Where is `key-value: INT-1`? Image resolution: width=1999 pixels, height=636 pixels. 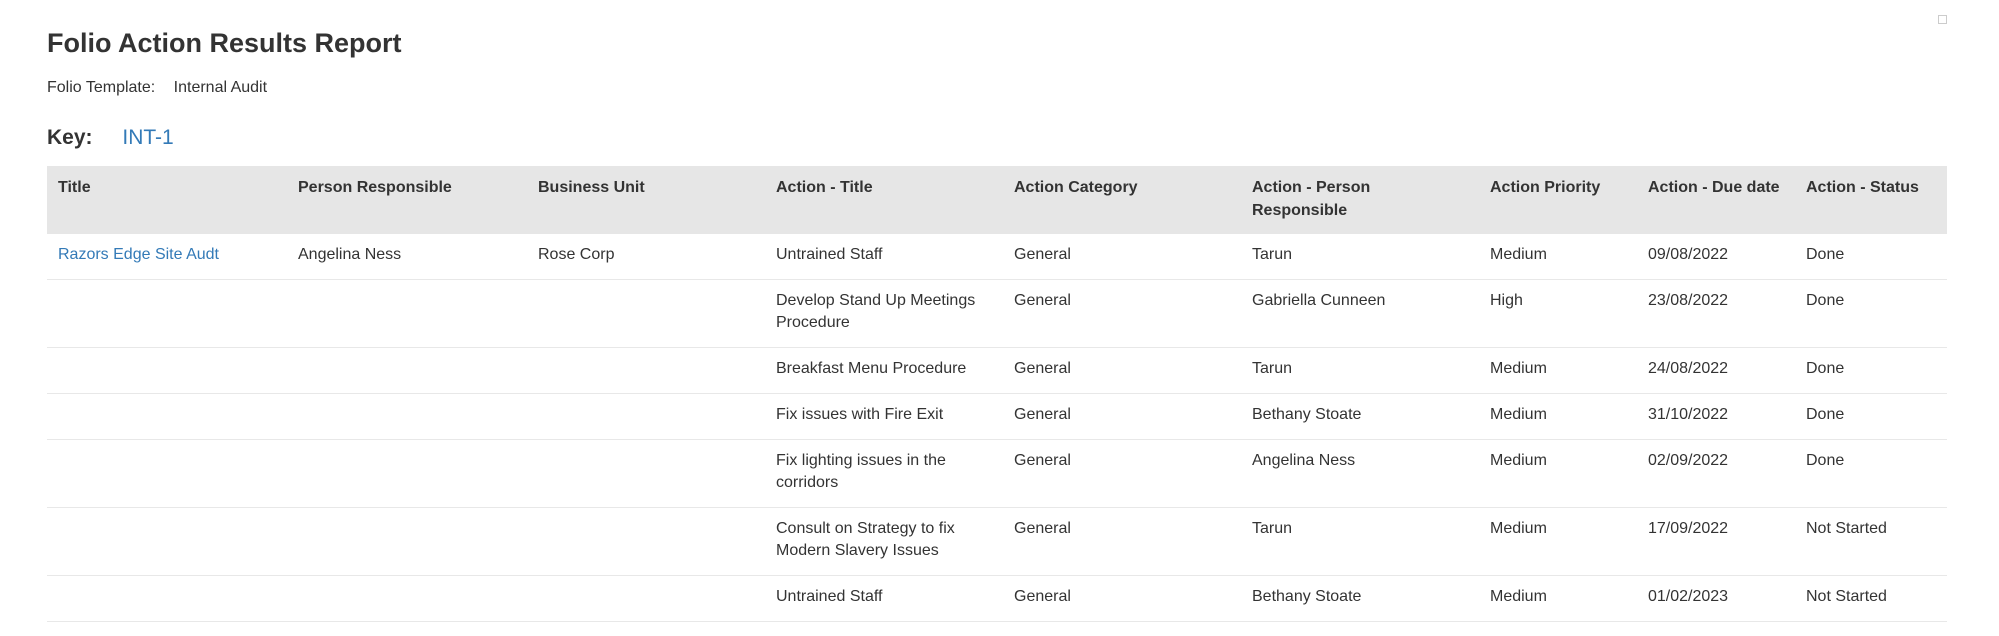 key-value: INT-1 is located at coordinates (148, 137).